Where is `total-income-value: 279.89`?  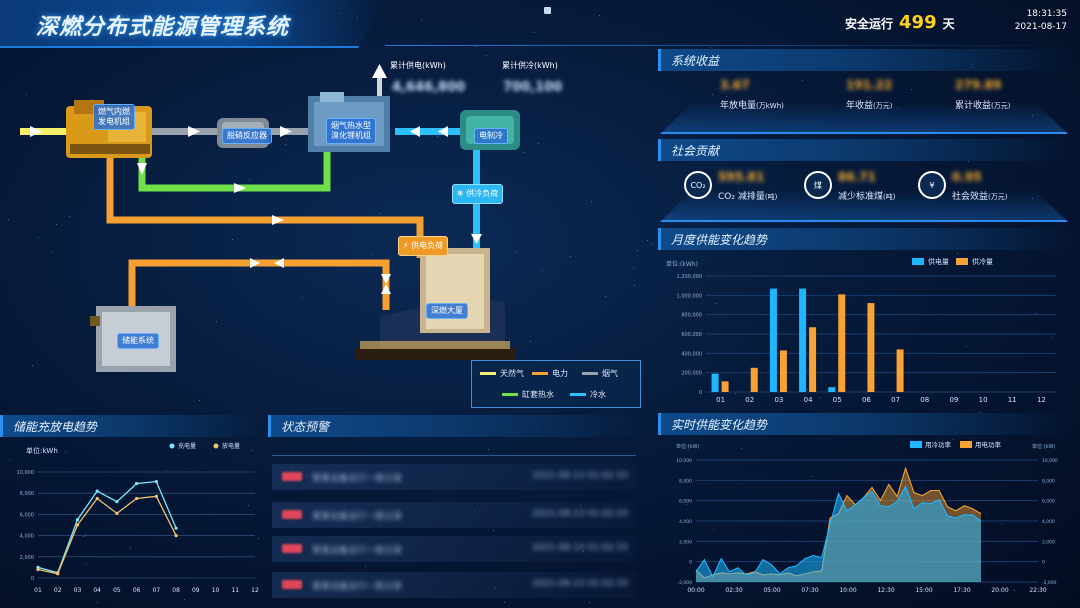
total-income-value: 279.89 is located at coordinates (978, 85).